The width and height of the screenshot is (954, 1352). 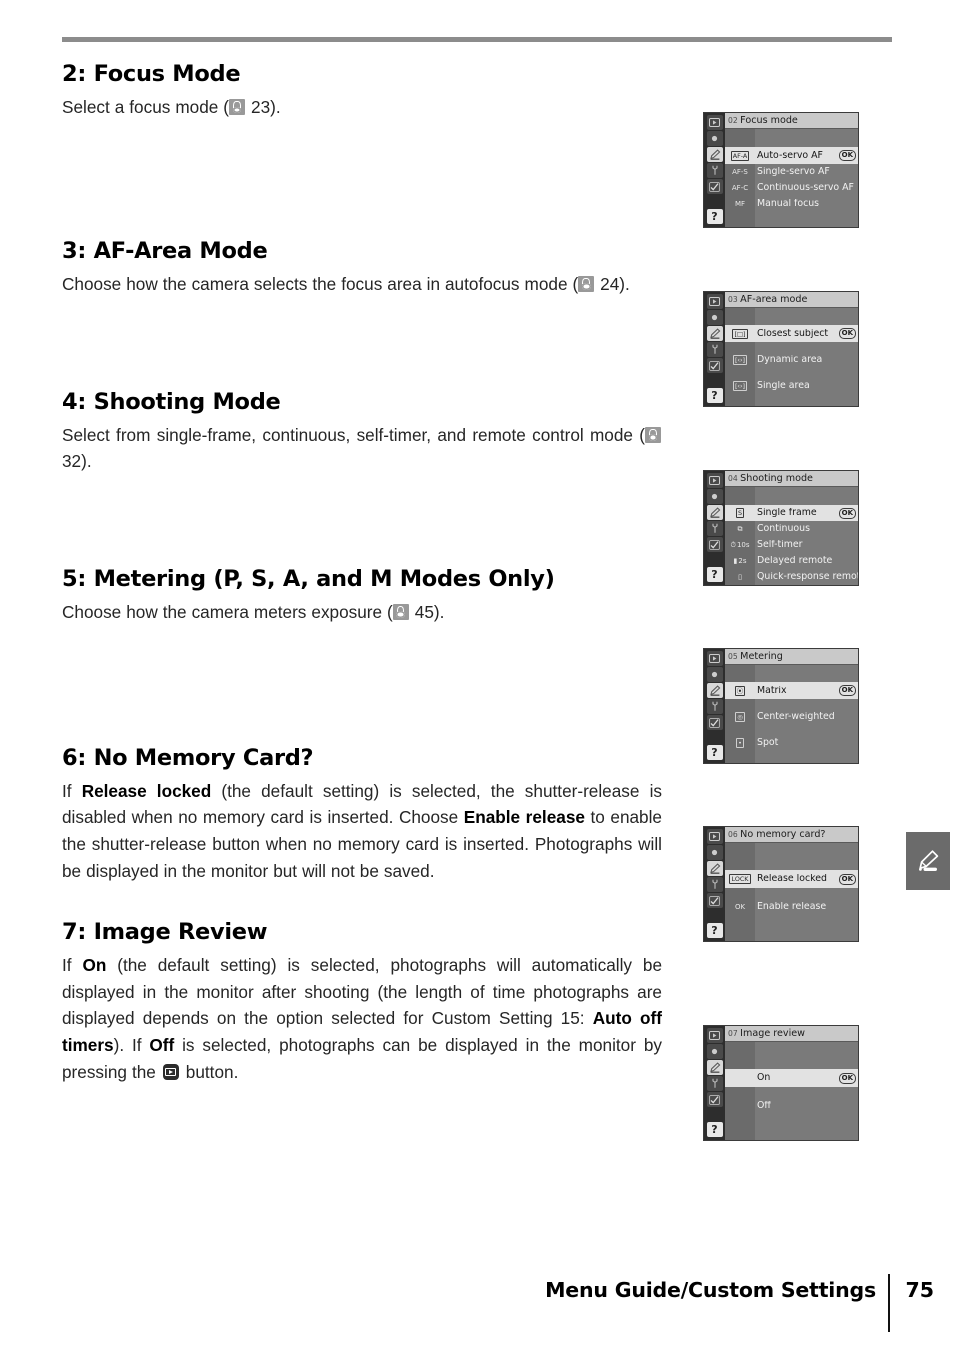 What do you see at coordinates (791, 513) in the screenshot?
I see `menu-row: S Single frame OK` at bounding box center [791, 513].